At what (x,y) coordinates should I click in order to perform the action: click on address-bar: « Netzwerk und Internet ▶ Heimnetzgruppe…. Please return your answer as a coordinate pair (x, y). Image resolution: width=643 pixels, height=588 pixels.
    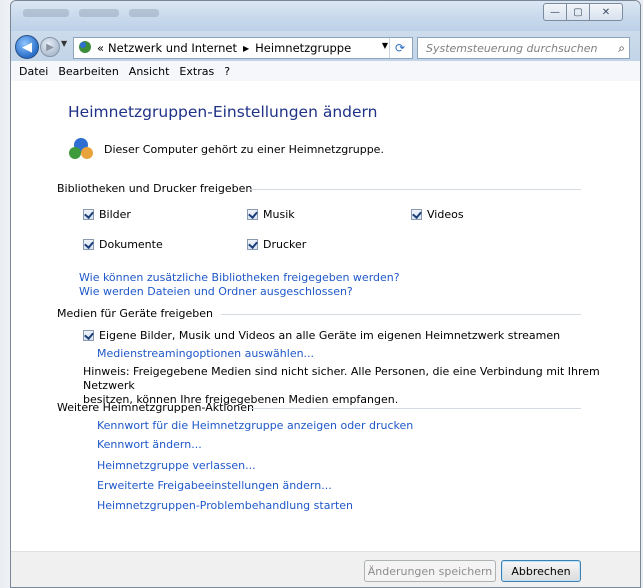
    Looking at the image, I should click on (243, 48).